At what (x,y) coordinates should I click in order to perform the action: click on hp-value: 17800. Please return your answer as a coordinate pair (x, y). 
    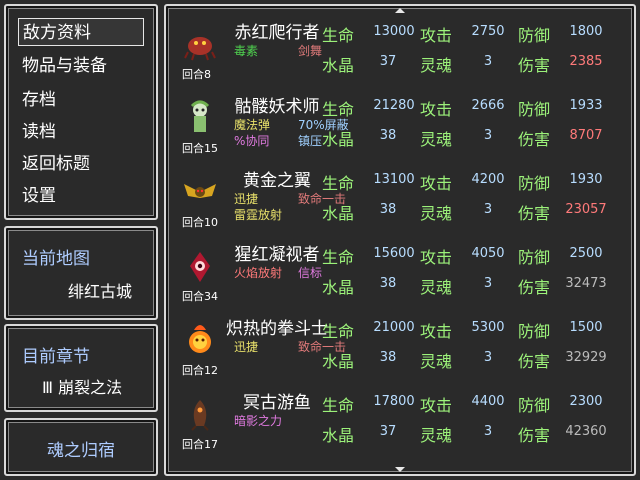
    Looking at the image, I should click on (394, 401).